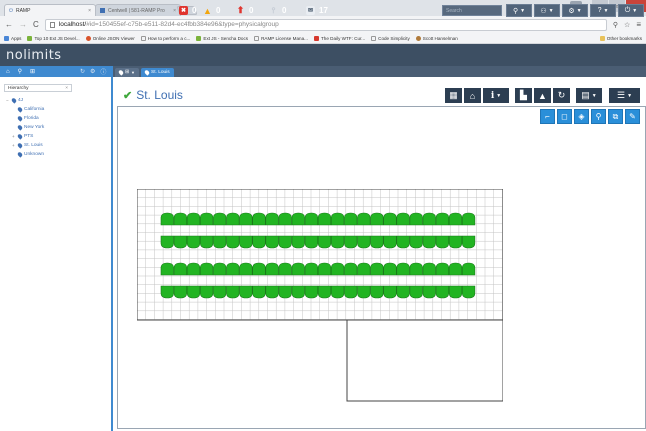 This screenshot has height=431, width=646. What do you see at coordinates (496, 95) in the screenshot?
I see `info-button: i ▼` at bounding box center [496, 95].